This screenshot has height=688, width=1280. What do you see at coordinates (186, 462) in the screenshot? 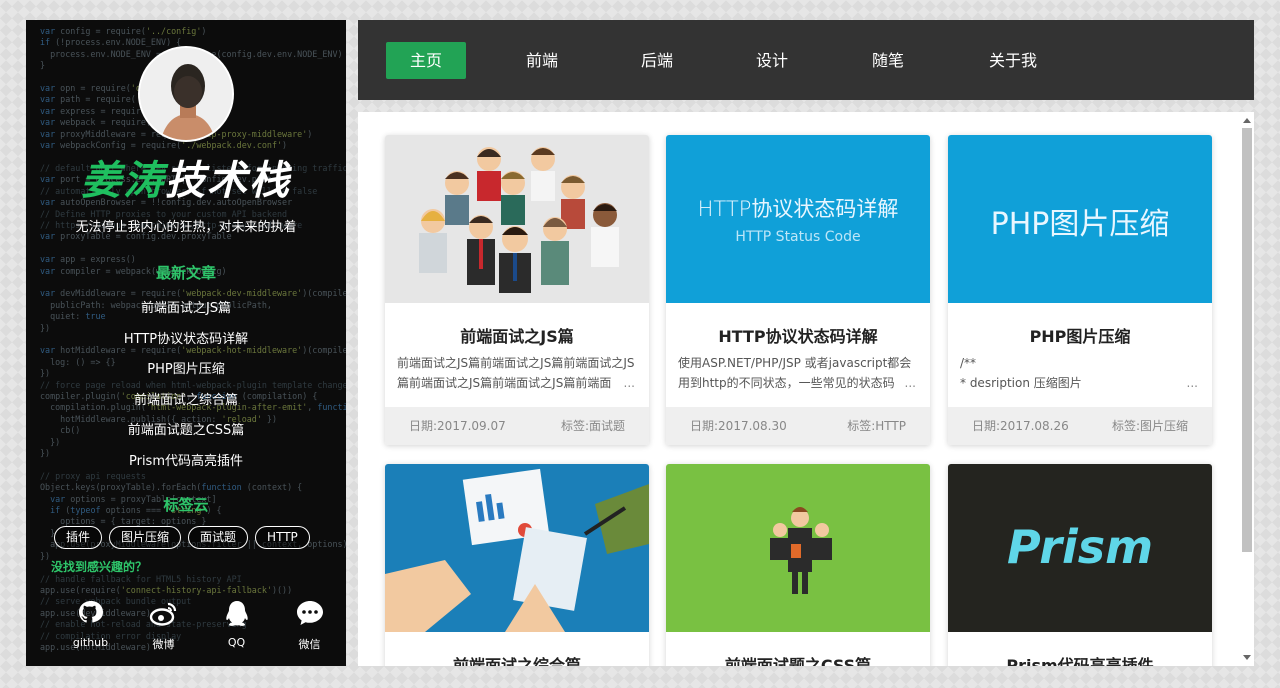
I see `recent-post-link: Prism代码高亮插件` at bounding box center [186, 462].